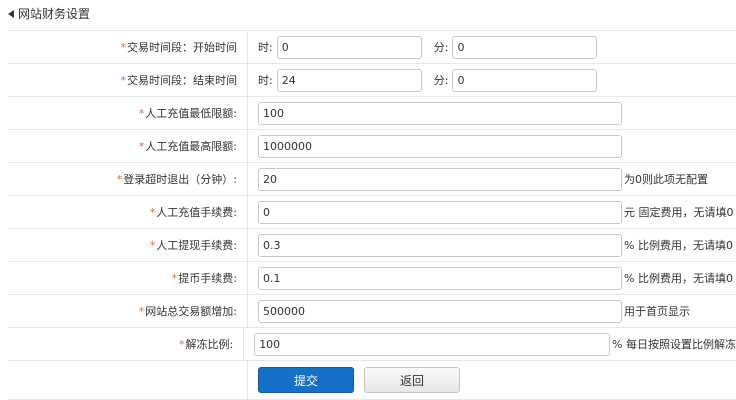  I want to click on withdraw-fee-input, so click(440, 245).